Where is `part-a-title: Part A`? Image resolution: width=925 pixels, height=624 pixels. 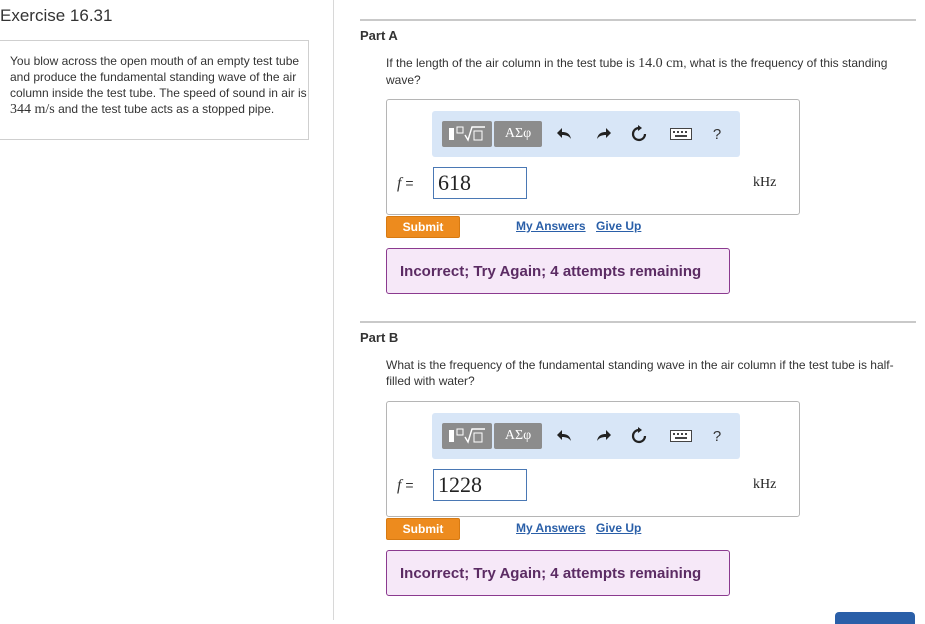
part-a-title: Part A is located at coordinates (379, 35).